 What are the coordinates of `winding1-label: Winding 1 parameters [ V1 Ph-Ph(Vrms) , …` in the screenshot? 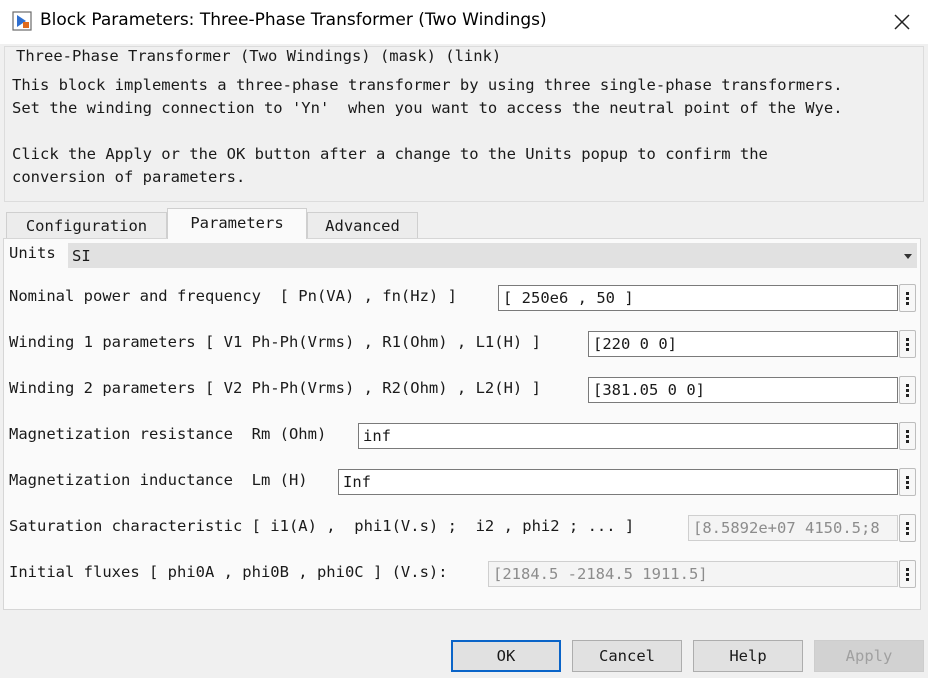 It's located at (275, 342).